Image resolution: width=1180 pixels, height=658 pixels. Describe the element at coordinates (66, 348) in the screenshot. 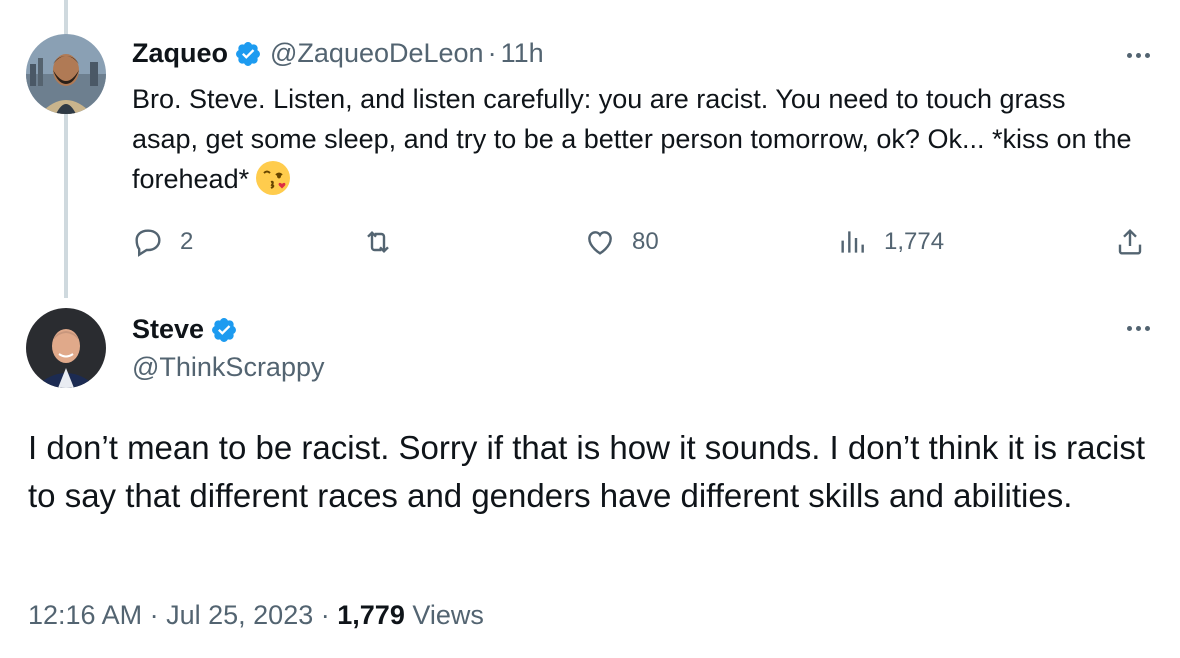

I see `avatar-steve` at that location.